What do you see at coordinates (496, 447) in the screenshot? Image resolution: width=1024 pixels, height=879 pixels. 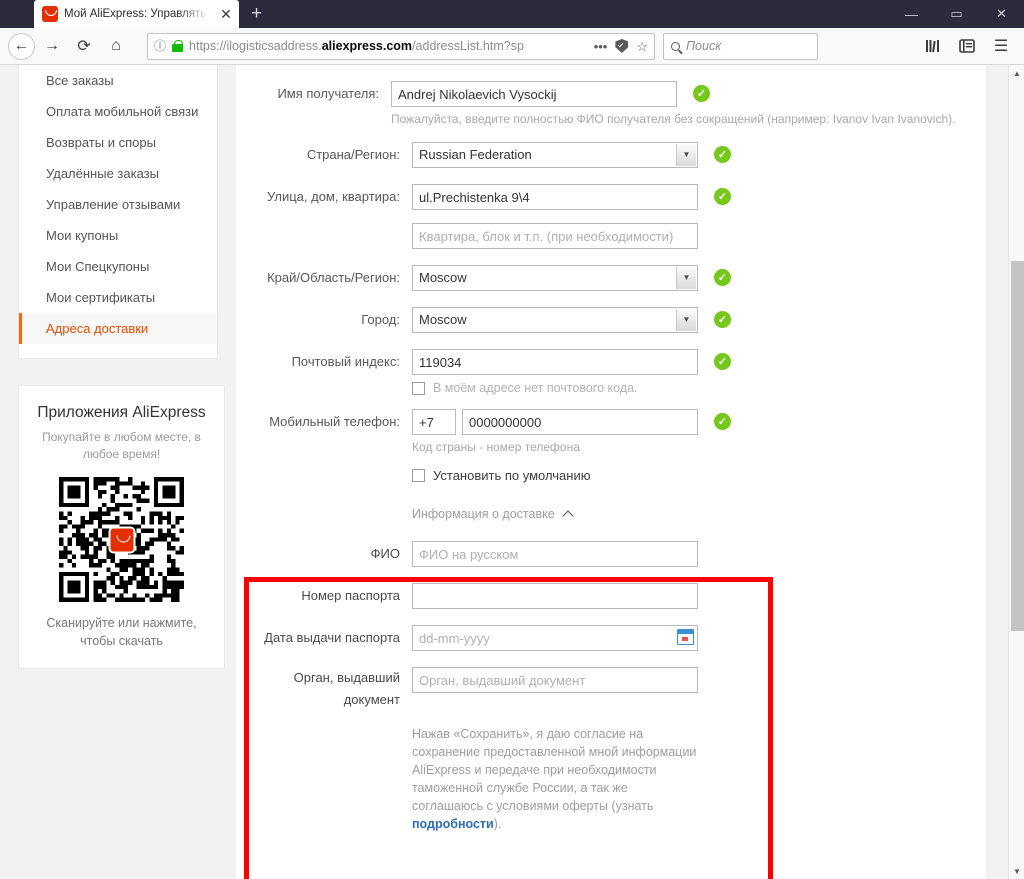 I see `phone-hint: Код страны - номер телефона` at bounding box center [496, 447].